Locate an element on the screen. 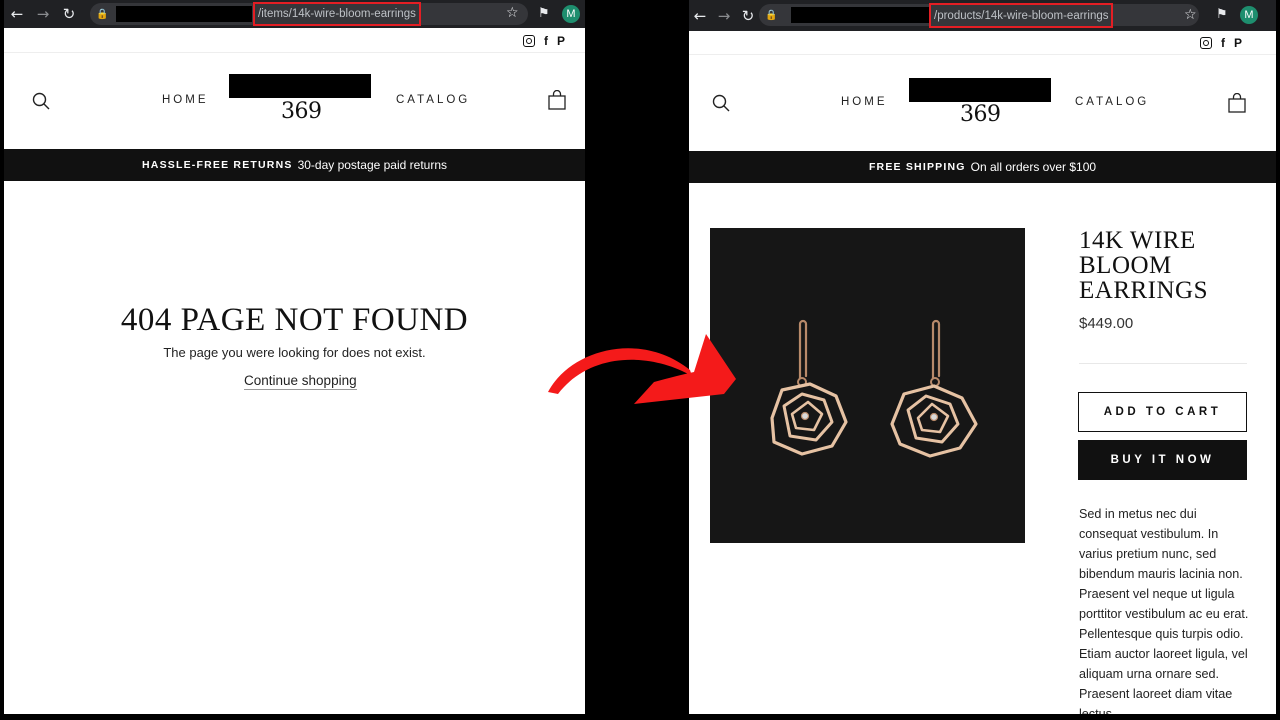  buy-it-now-button: BUY IT NOW is located at coordinates (1162, 460).